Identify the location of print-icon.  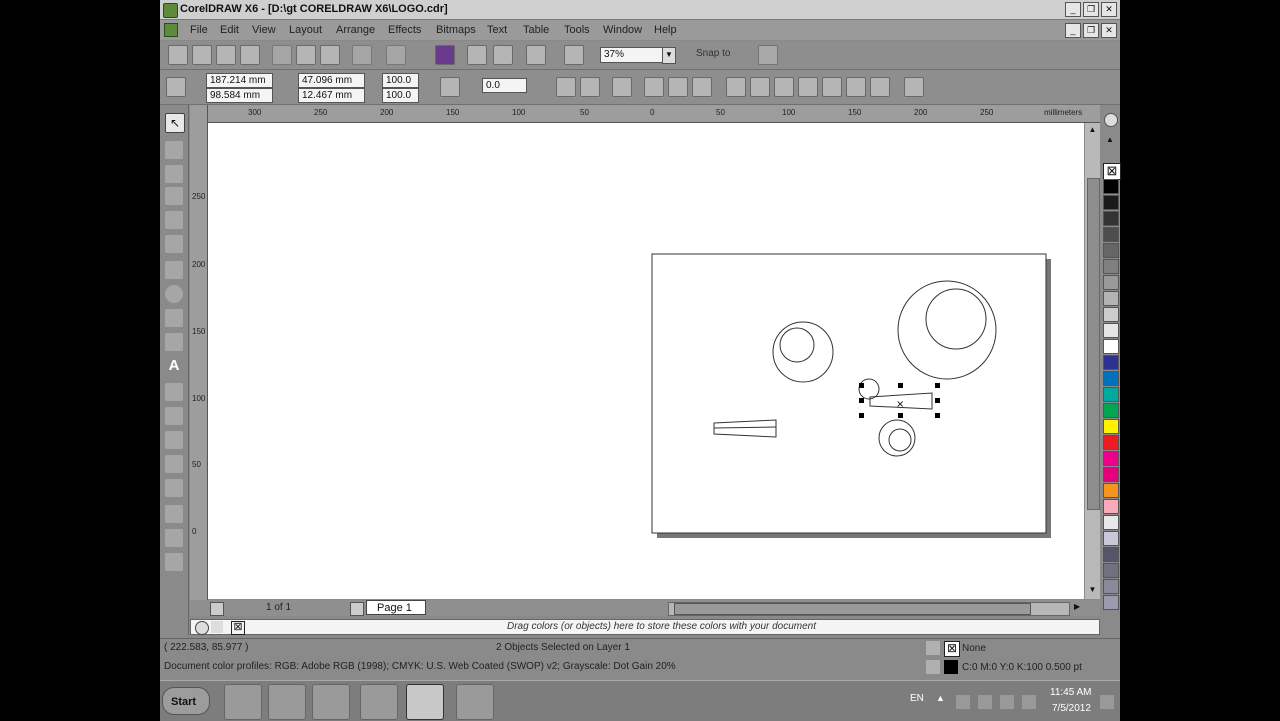
(250, 55).